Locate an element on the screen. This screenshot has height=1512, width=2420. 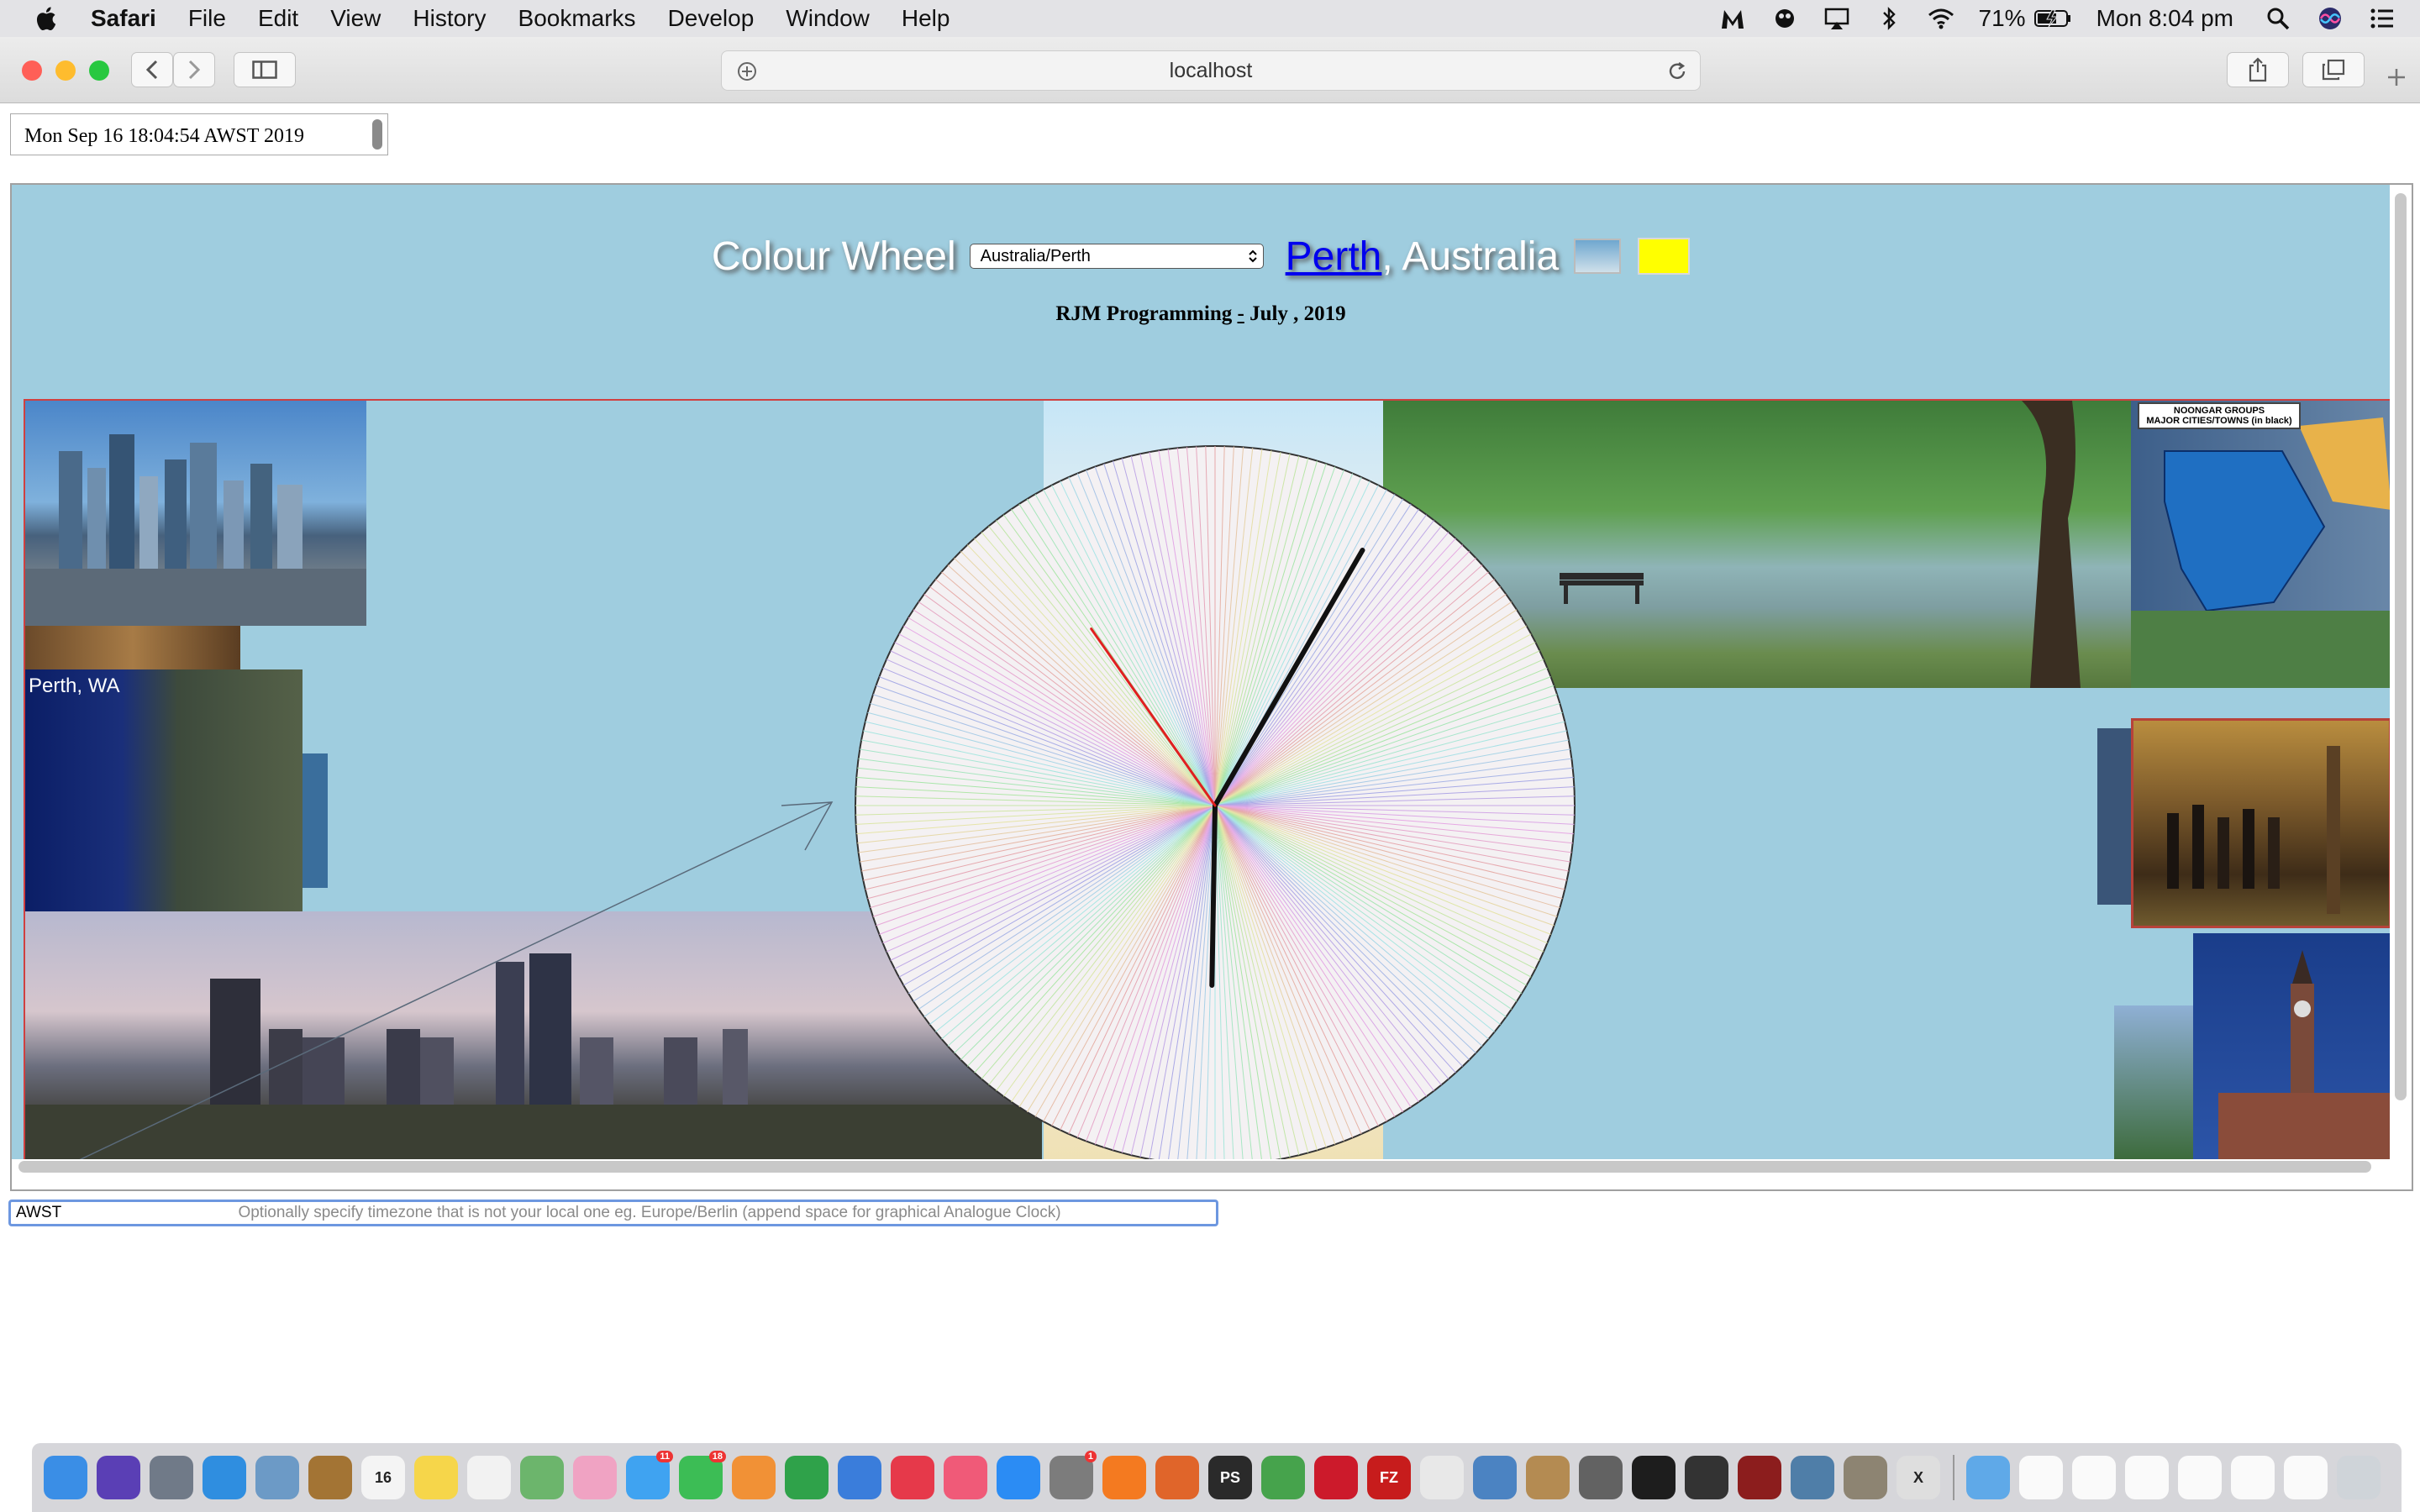
chevron-right-icon is located at coordinates (195, 70).